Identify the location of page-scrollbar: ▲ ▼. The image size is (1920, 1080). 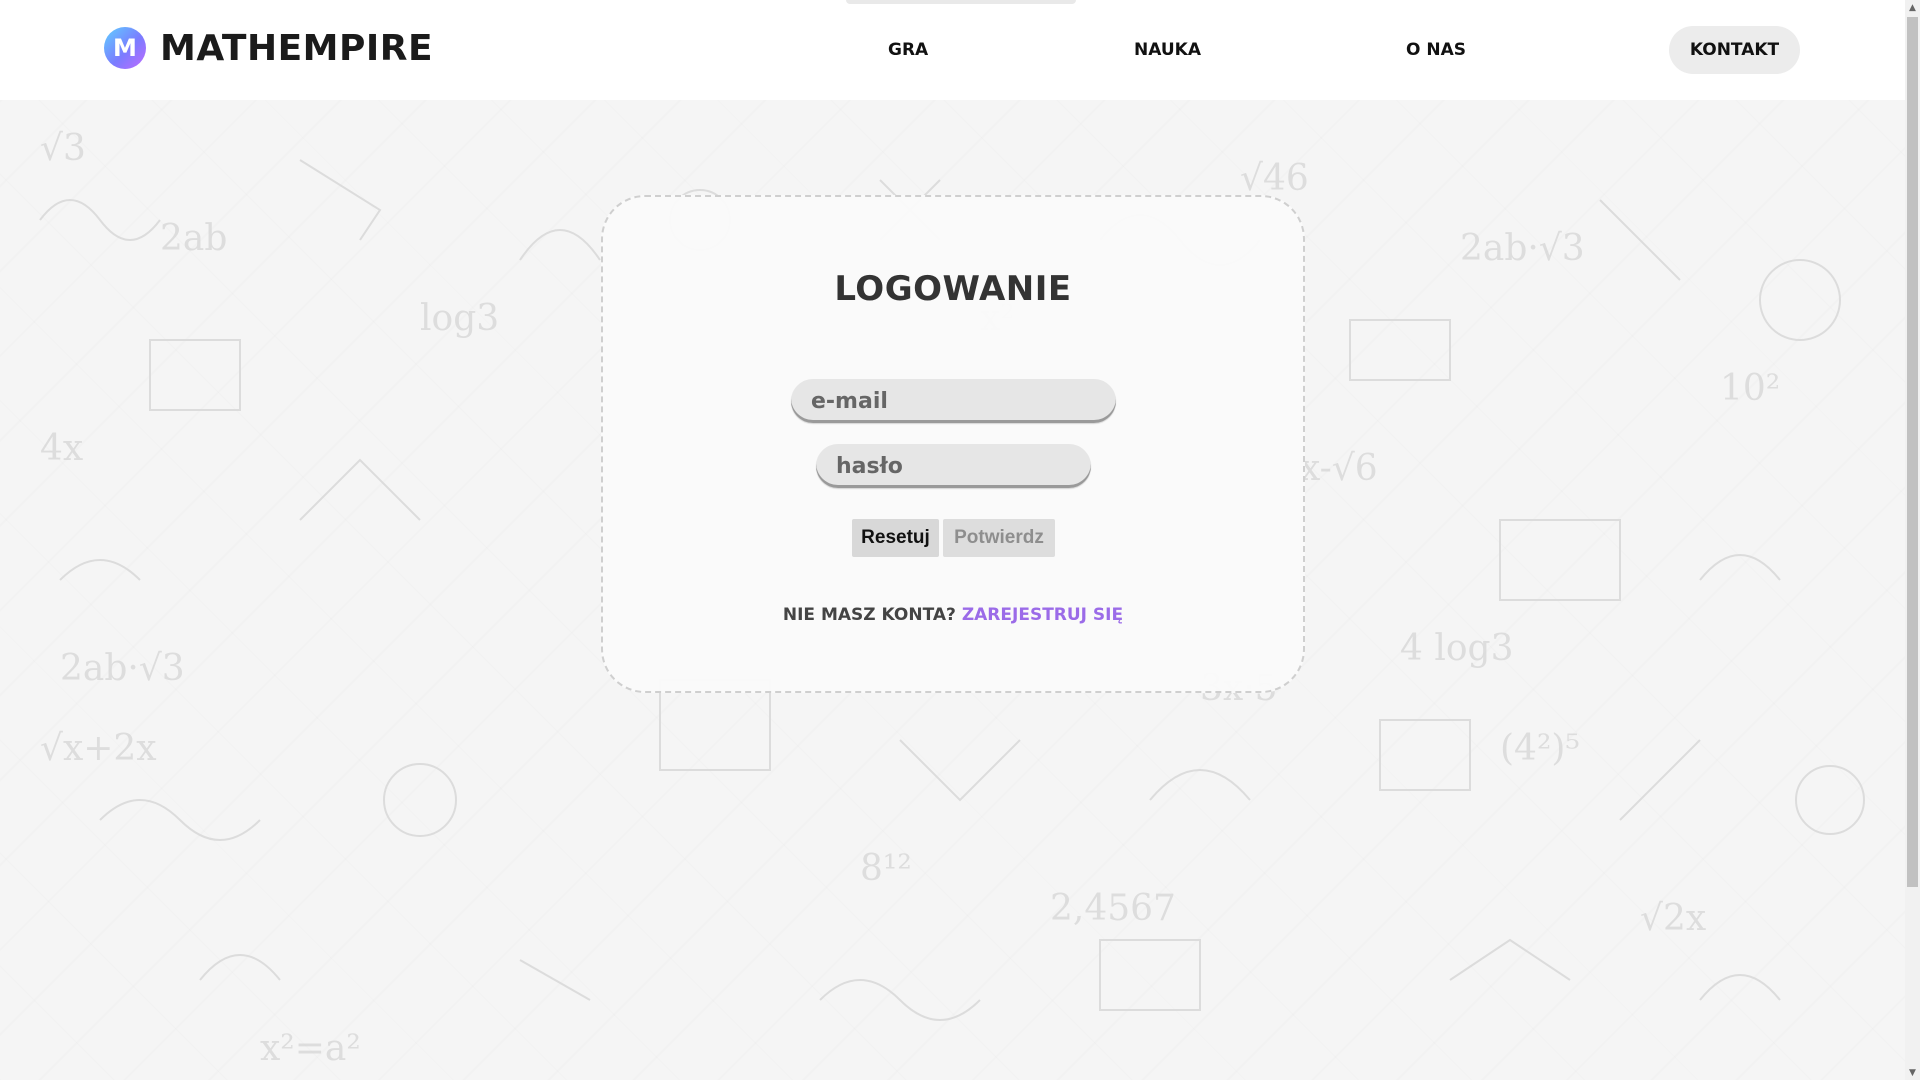
(1912, 540).